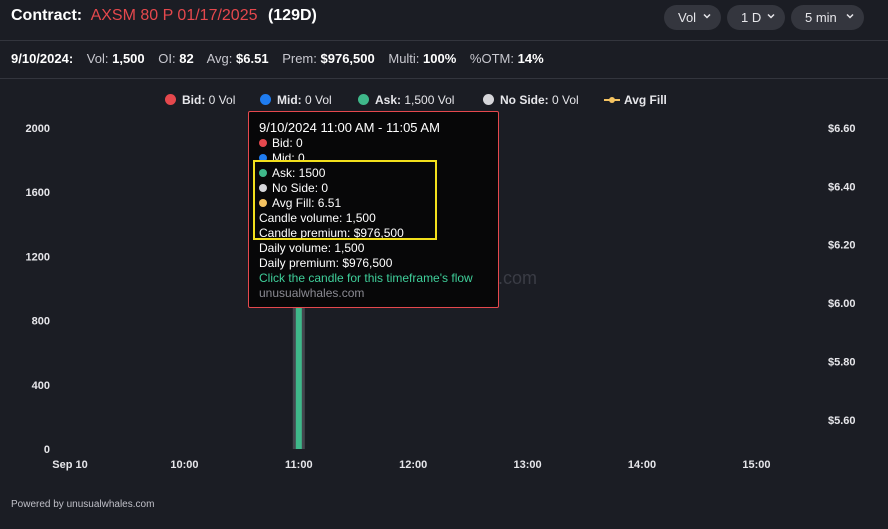  Describe the element at coordinates (842, 187) in the screenshot. I see `y2-tick-label: $6.40` at that location.